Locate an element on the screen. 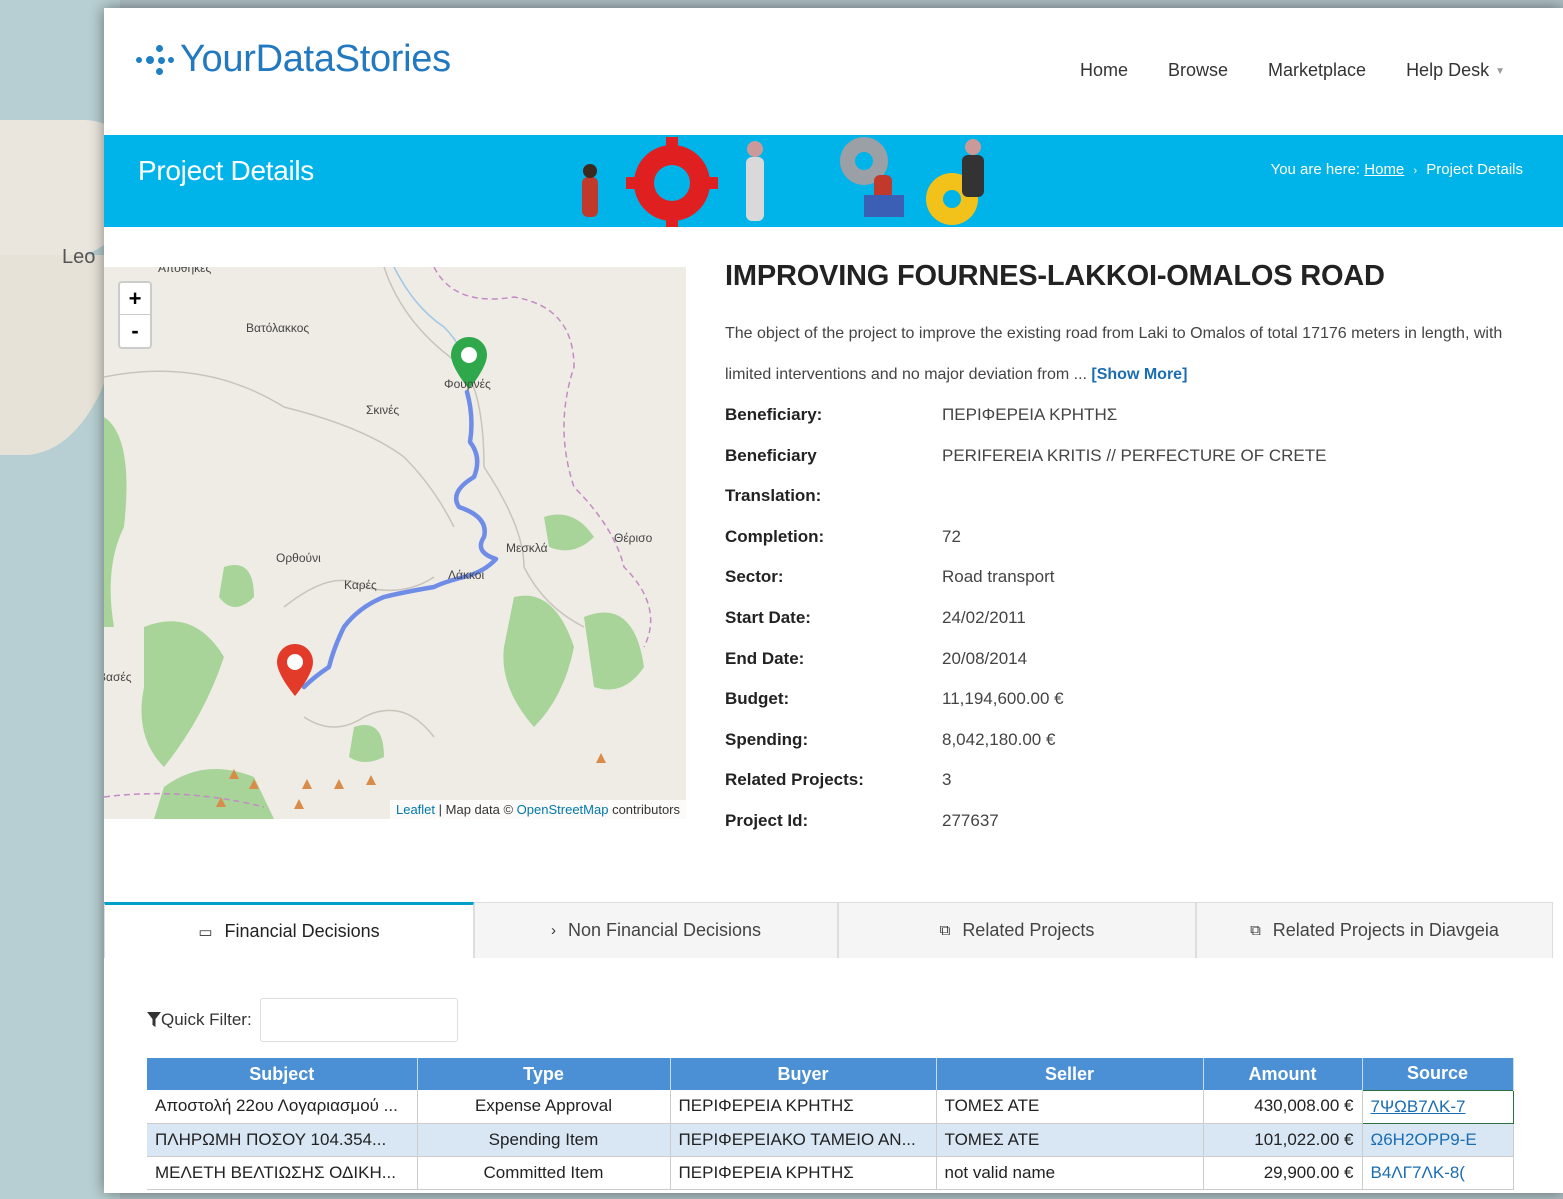 This screenshot has height=1199, width=1563. cell-type: Spending Item is located at coordinates (544, 1140).